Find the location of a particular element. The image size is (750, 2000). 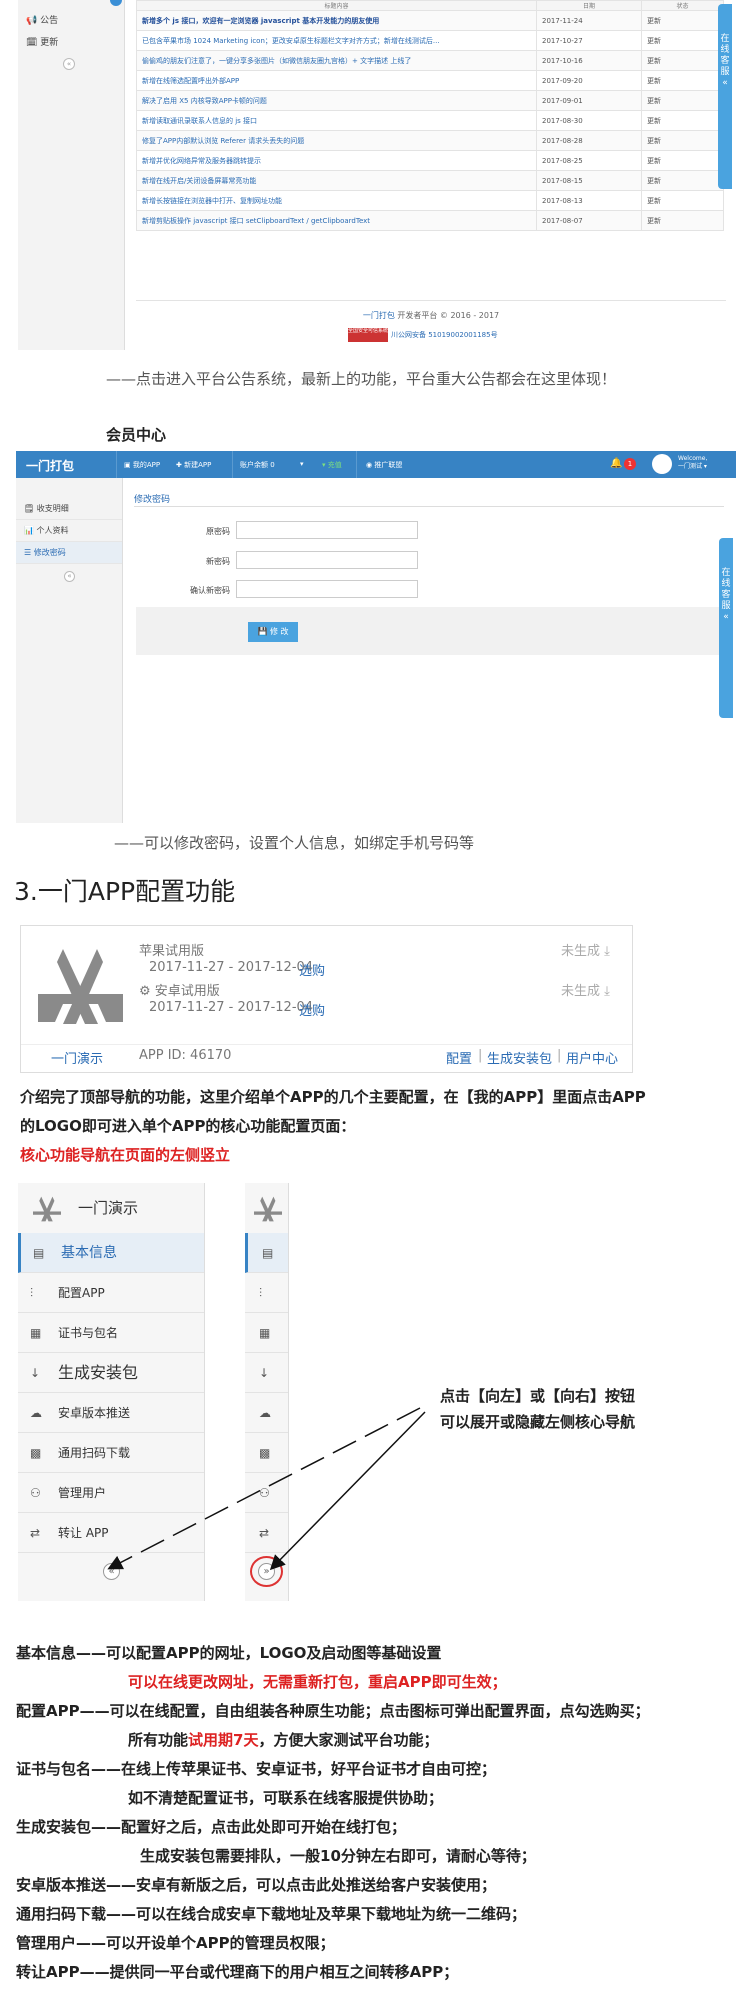

feature-description-line: 安卓版本推送——安卓有新版之后，可以点击此处推送给客户安装使用； is located at coordinates (256, 1884).